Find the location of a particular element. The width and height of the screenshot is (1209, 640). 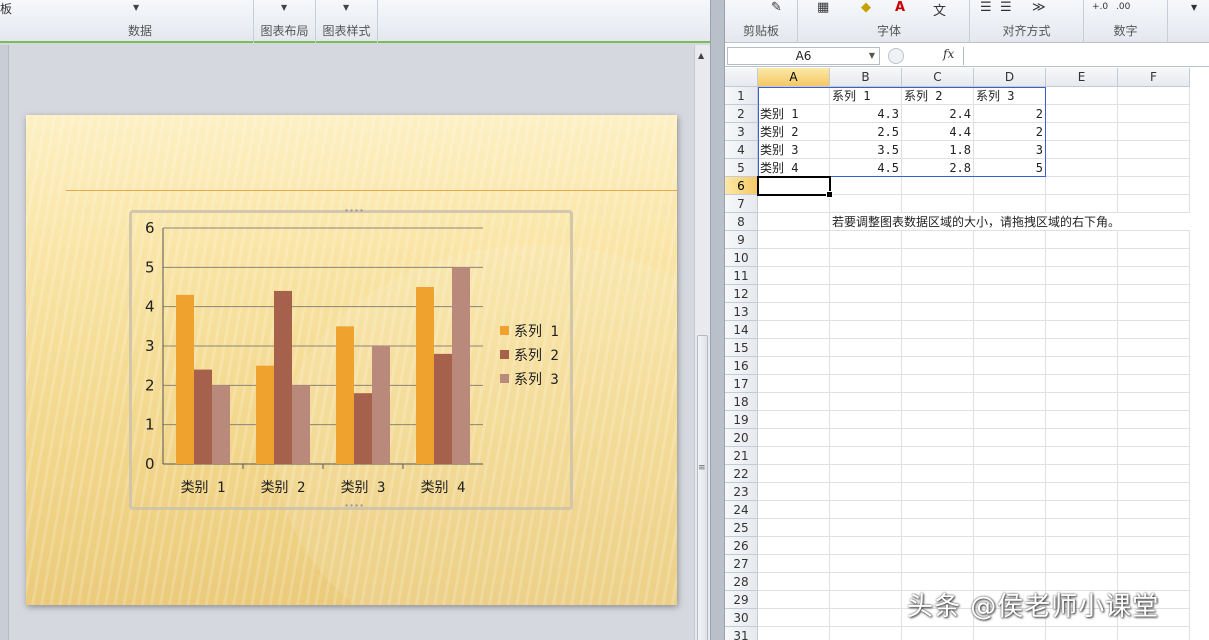

slide-vertical-scrollbar: ▲ ≡ is located at coordinates (702, 342).